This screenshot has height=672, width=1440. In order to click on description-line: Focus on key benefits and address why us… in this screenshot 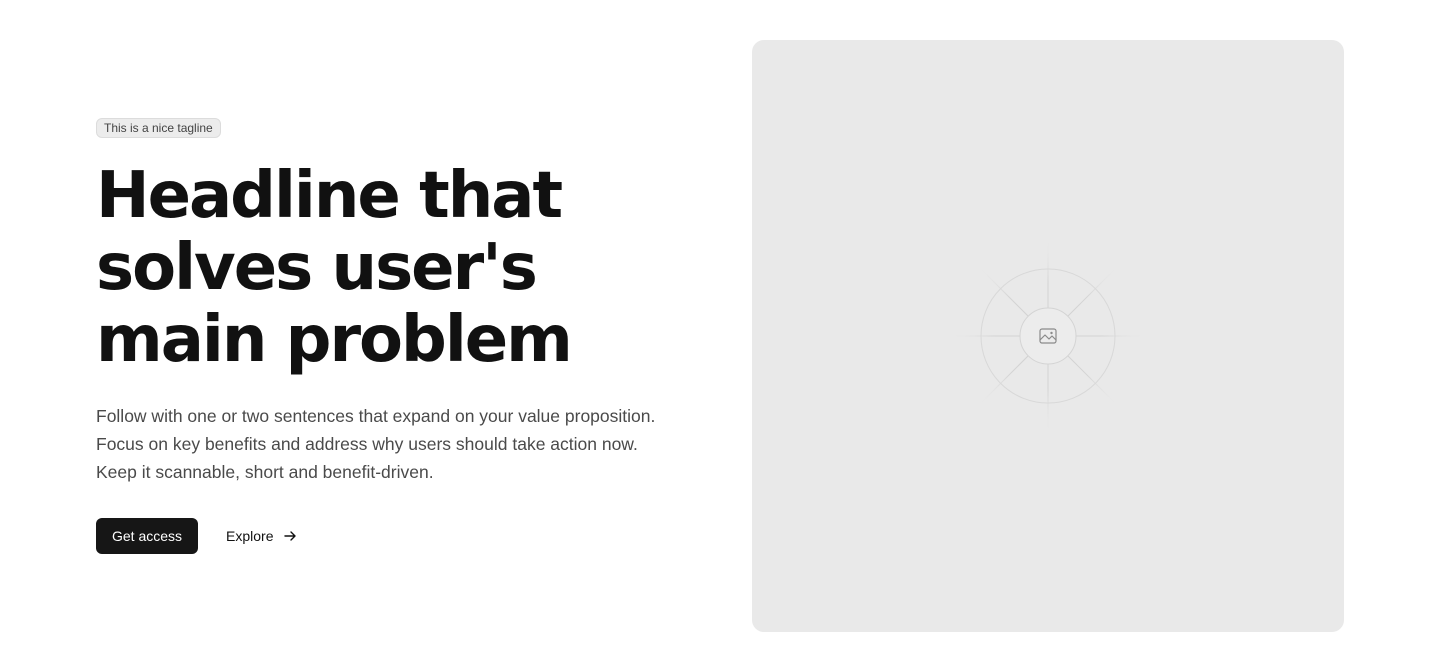, I will do `click(367, 444)`.